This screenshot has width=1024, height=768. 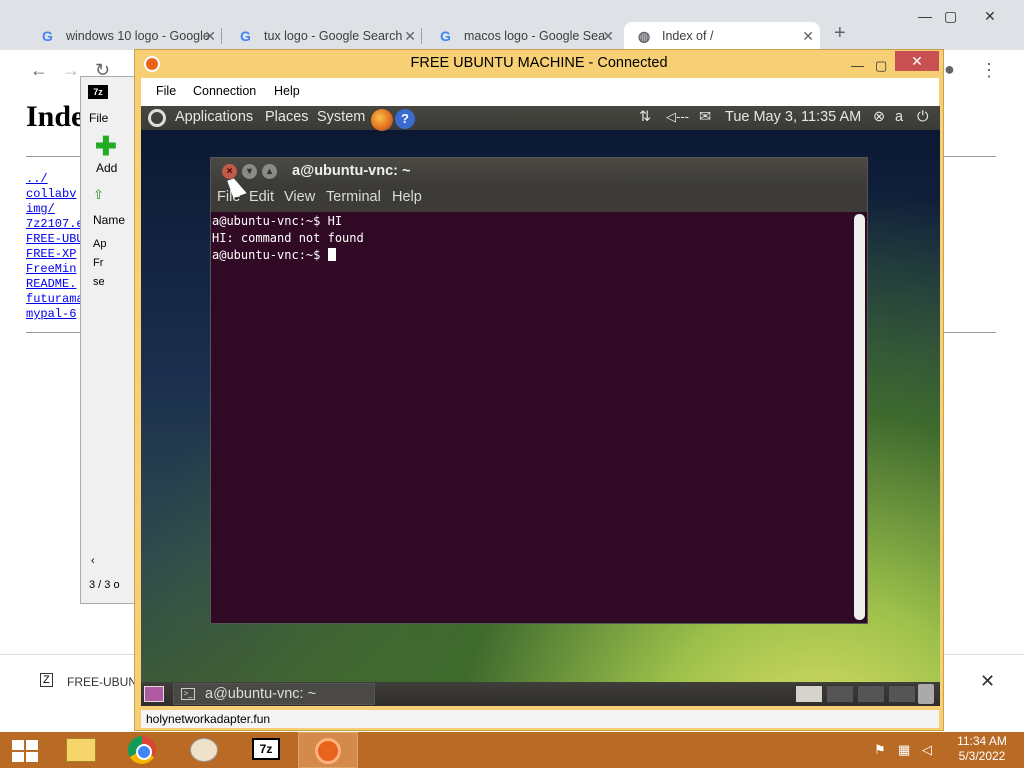 What do you see at coordinates (55, 284) in the screenshot?
I see `link-item: README.` at bounding box center [55, 284].